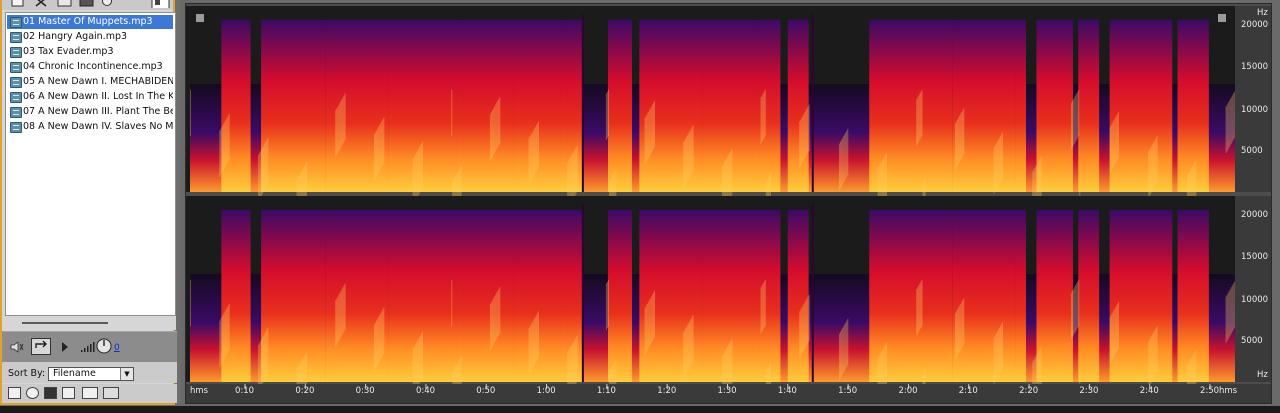  Describe the element at coordinates (50, 393) in the screenshot. I see `frame-icon` at that location.